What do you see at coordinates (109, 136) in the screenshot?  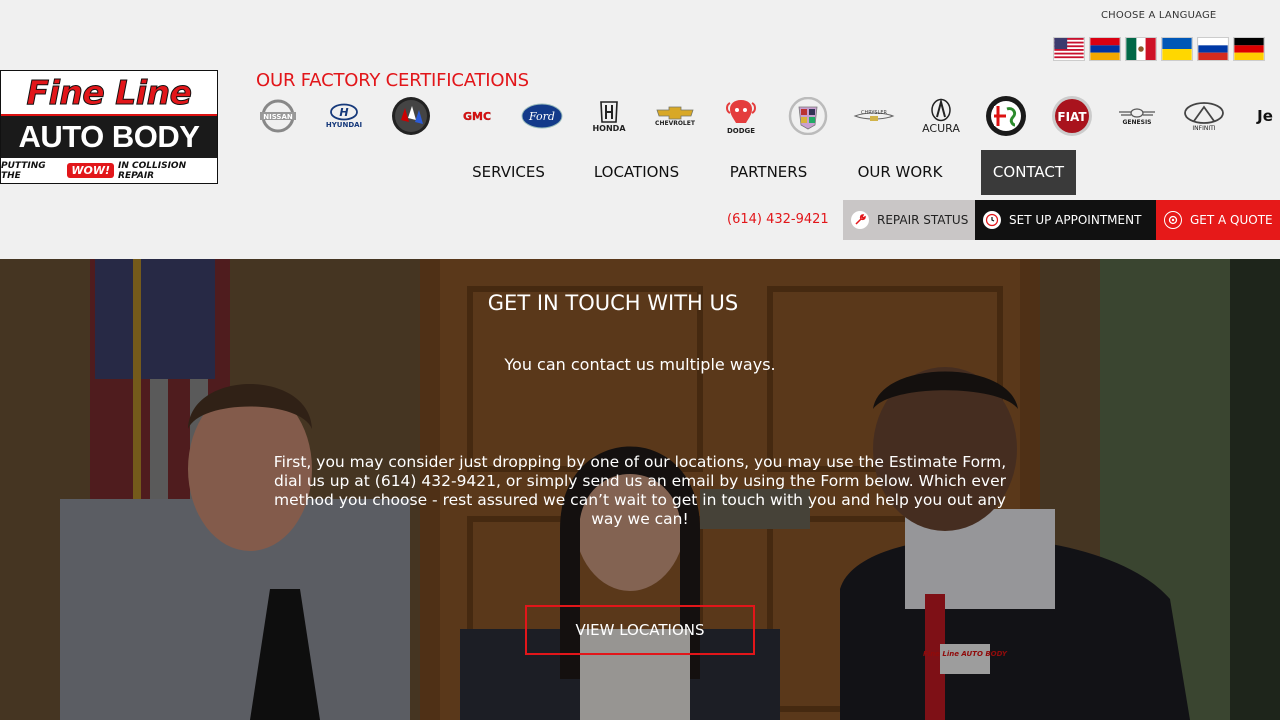 I see `logo-line2: AUTO BODY` at bounding box center [109, 136].